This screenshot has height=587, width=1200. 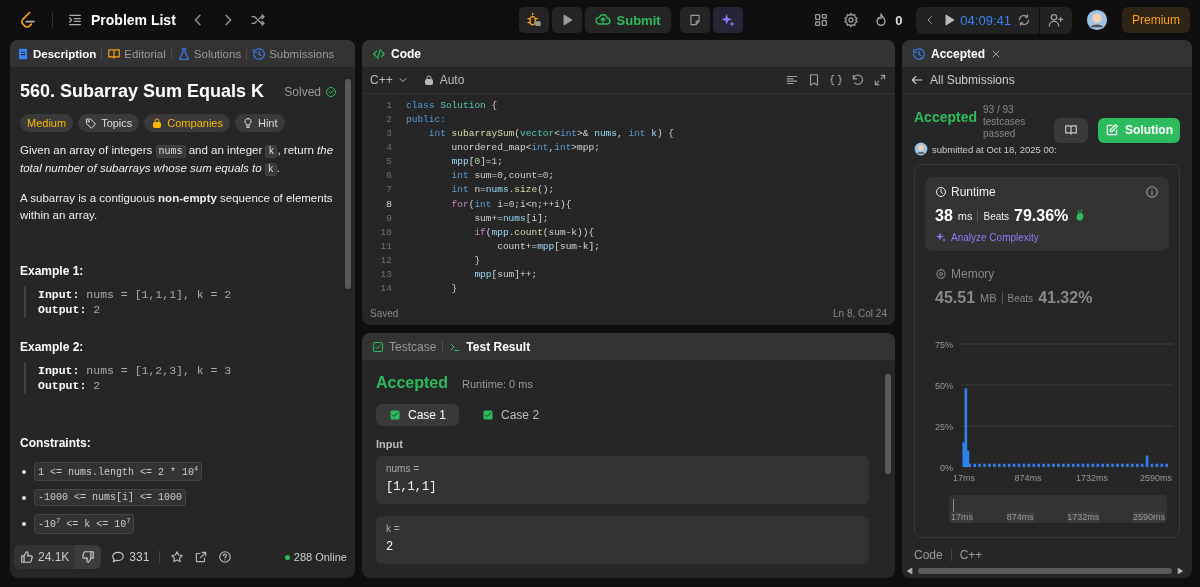 I want to click on panel-tab: Submissions, so click(x=293, y=53).